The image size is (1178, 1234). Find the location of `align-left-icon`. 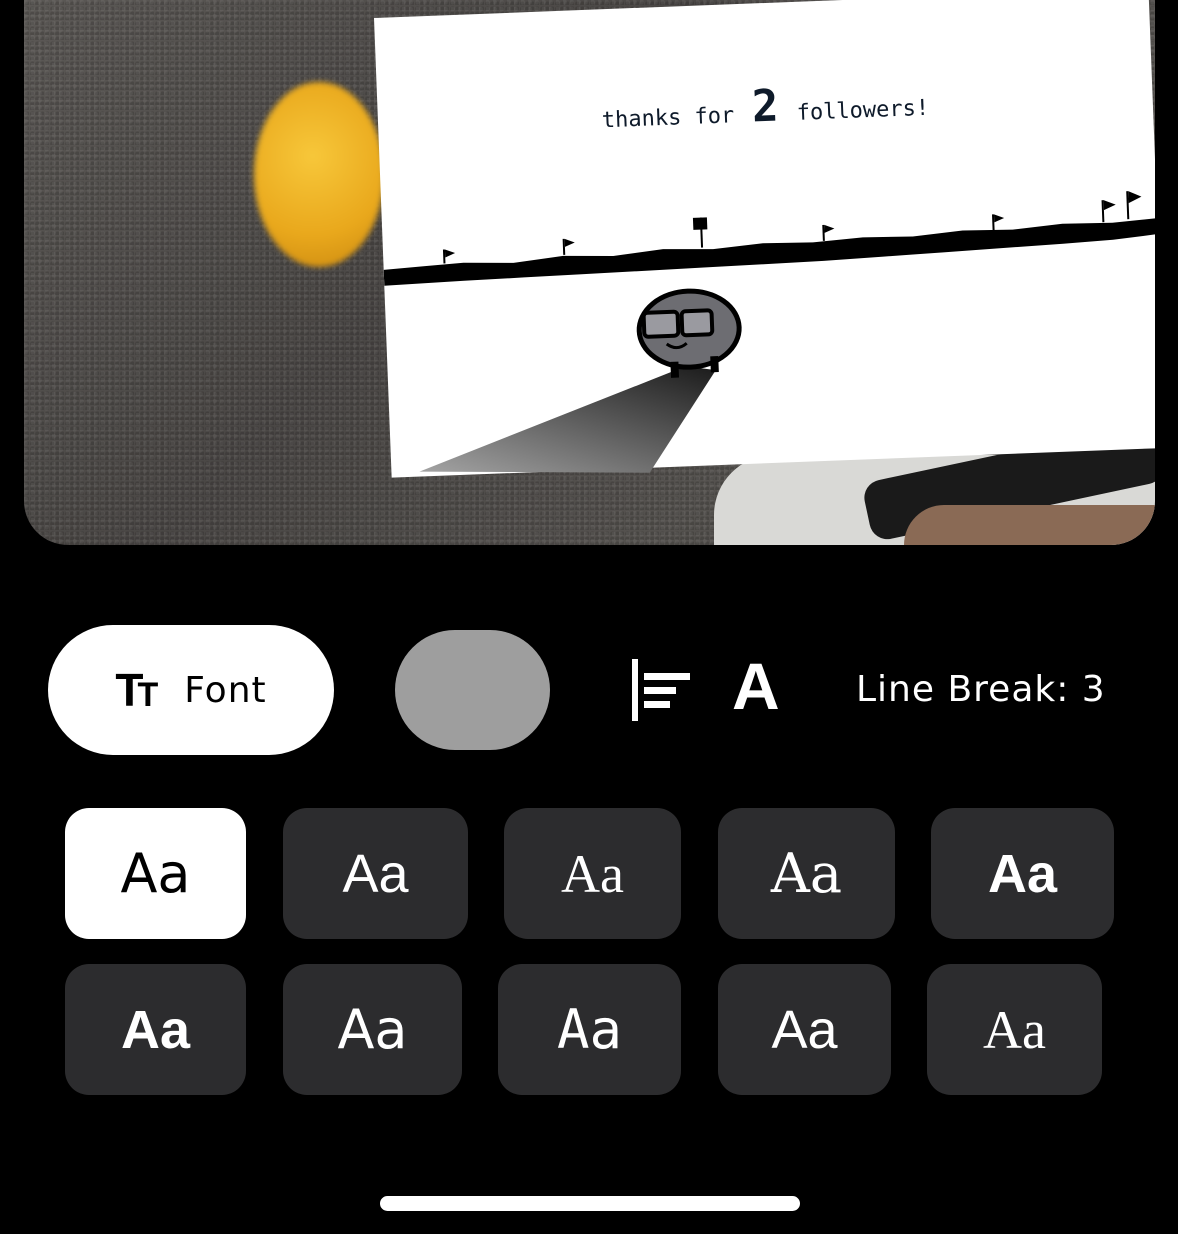

align-left-icon is located at coordinates (661, 690).